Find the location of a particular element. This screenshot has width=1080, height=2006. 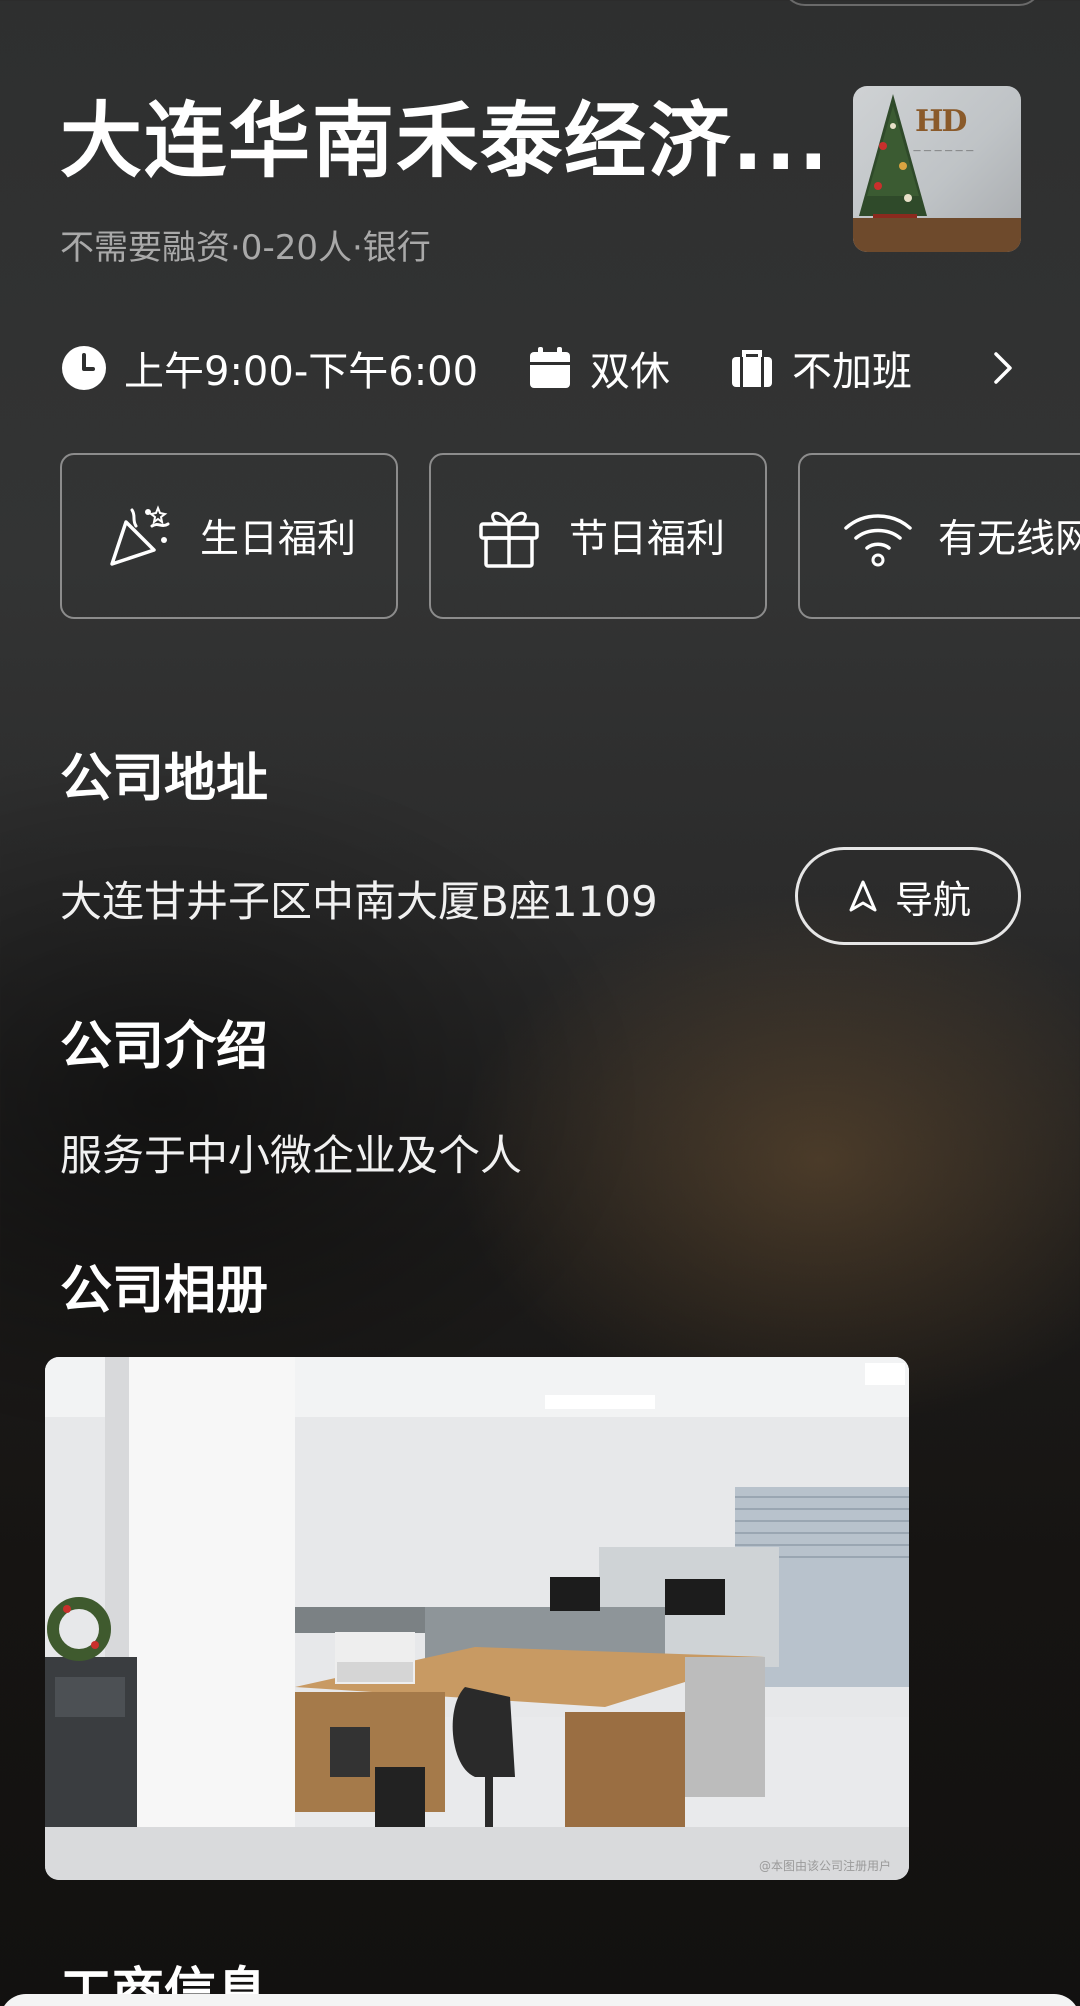

work-info-row: 上午9:00-下午6:00 双休 不加班 is located at coordinates (540, 368).